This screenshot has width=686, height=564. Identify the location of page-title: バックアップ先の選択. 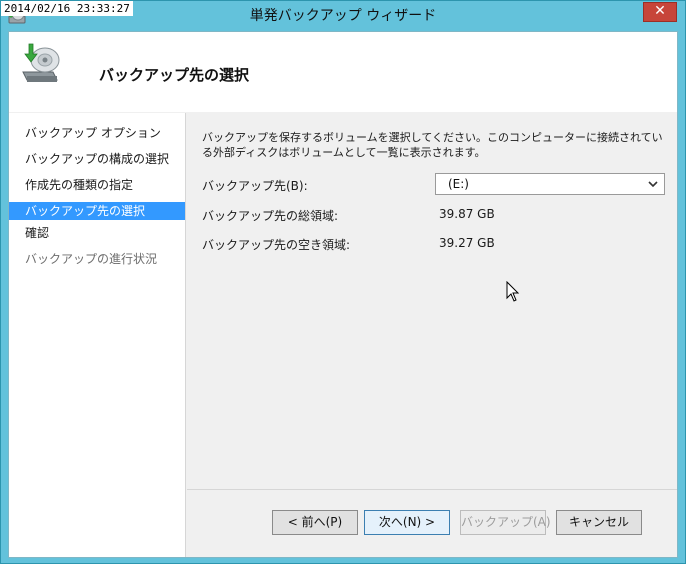
(174, 75).